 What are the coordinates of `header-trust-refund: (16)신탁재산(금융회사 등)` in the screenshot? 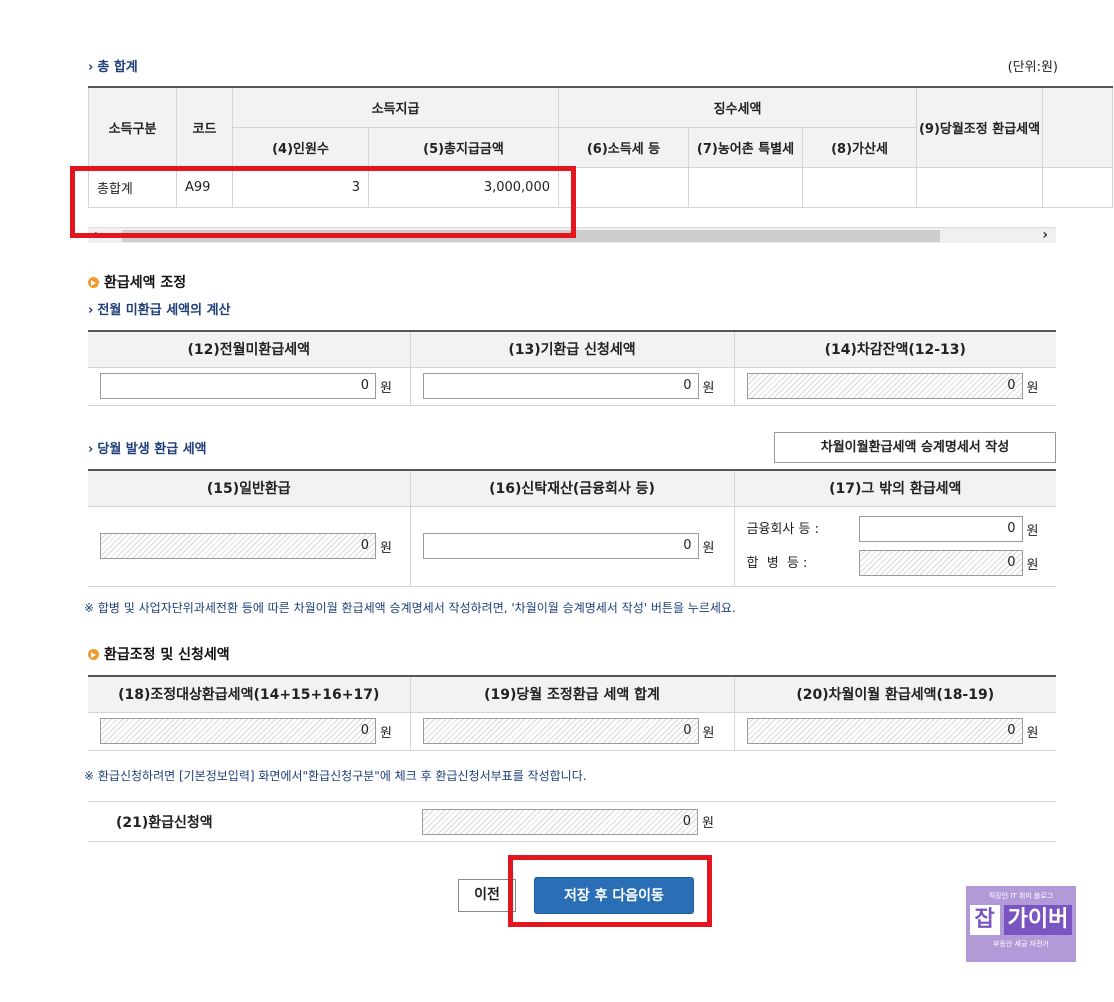 It's located at (571, 488).